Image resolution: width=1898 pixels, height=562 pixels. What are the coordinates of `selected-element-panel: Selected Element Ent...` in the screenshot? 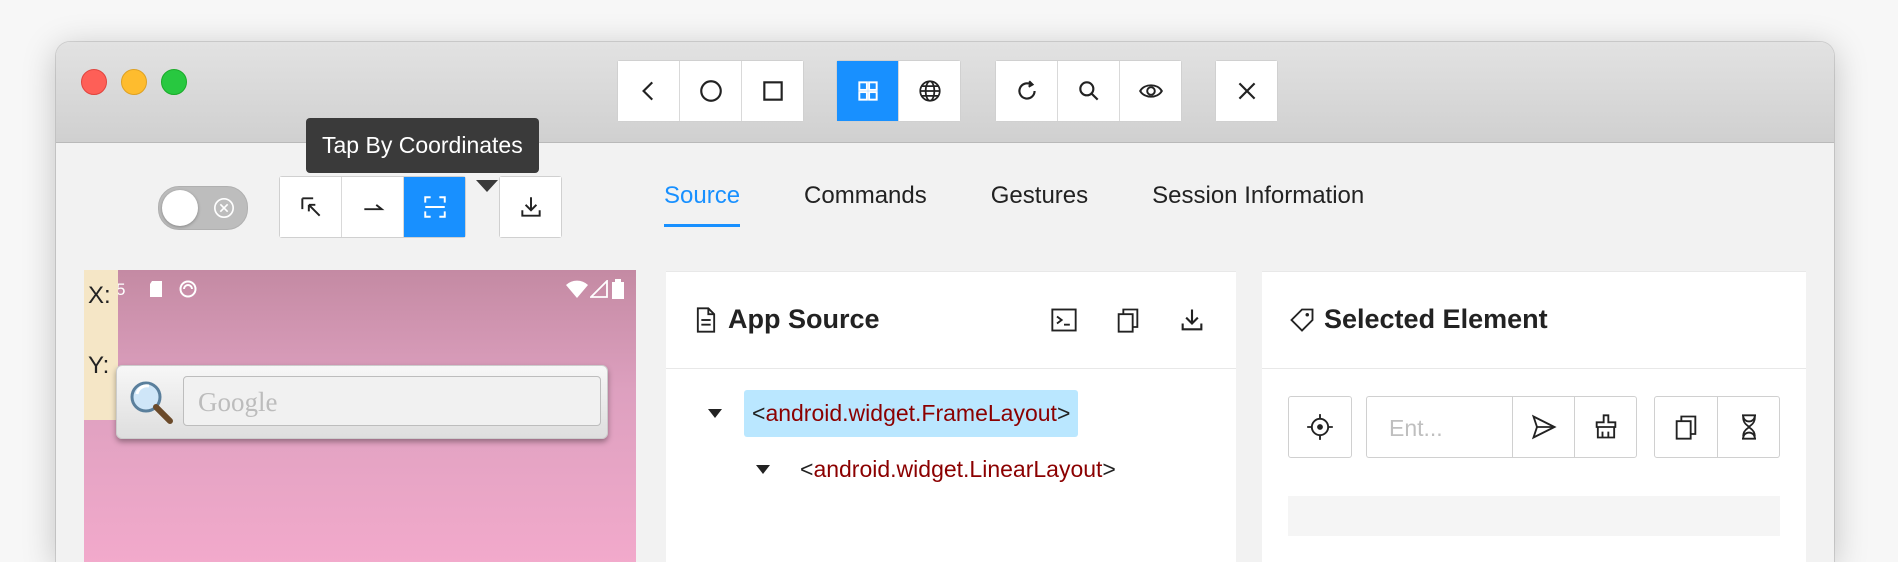 It's located at (1534, 416).